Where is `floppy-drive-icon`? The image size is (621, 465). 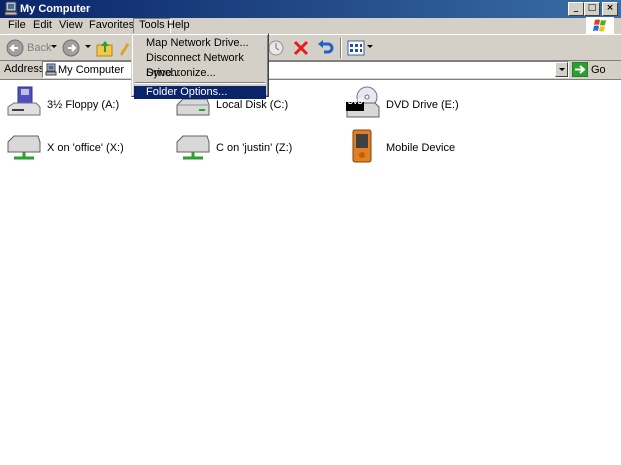
floppy-drive-icon is located at coordinates (24, 101).